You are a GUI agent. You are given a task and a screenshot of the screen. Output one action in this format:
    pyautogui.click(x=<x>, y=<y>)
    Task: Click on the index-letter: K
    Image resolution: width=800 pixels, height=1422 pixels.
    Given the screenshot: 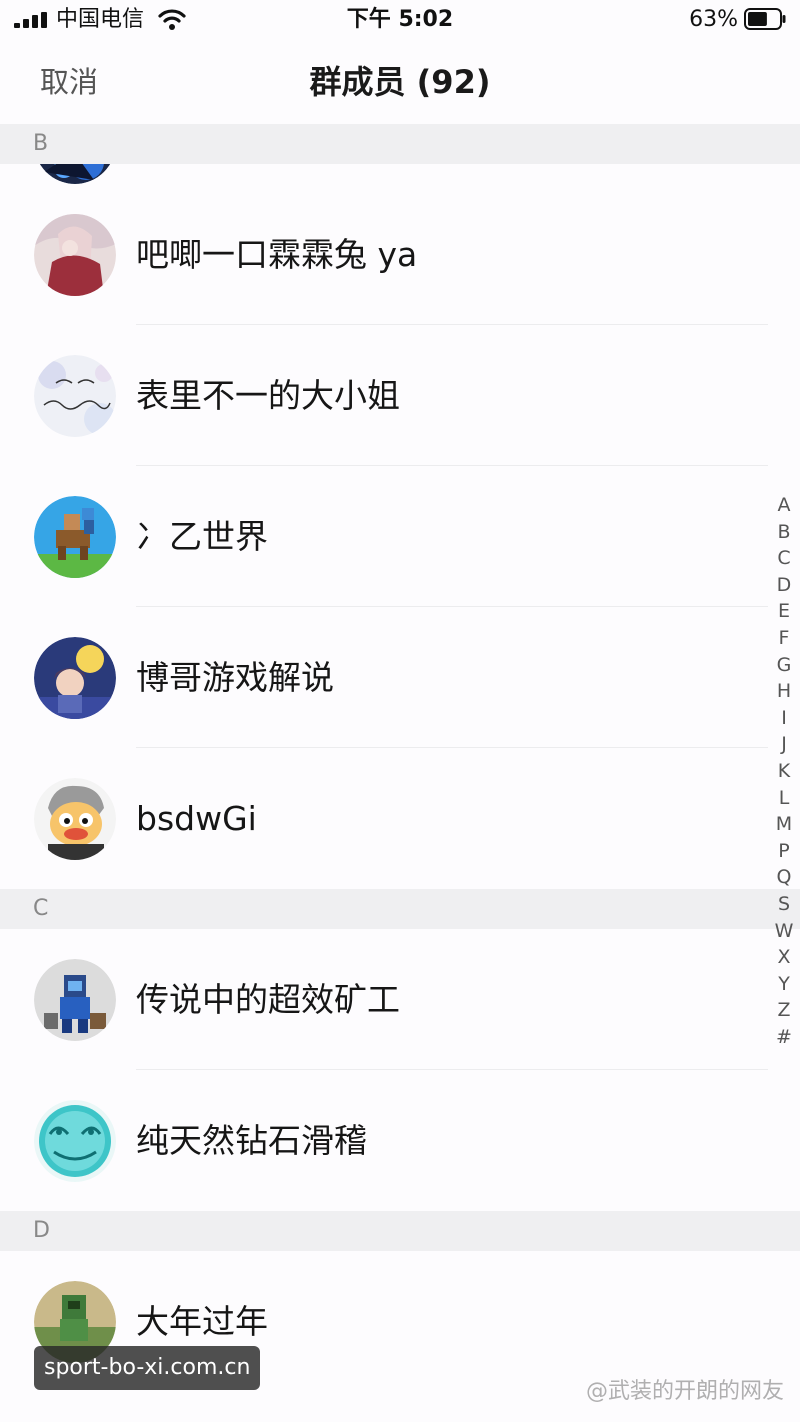 What is the action you would take?
    pyautogui.click(x=784, y=771)
    